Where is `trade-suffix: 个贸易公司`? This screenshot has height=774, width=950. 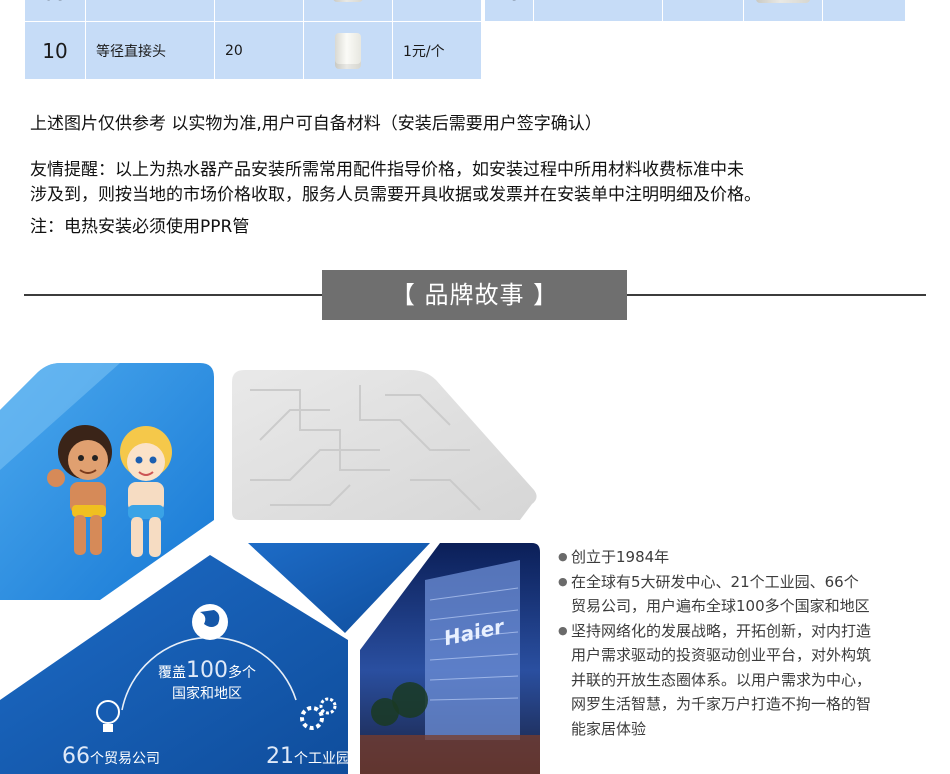 trade-suffix: 个贸易公司 is located at coordinates (125, 759).